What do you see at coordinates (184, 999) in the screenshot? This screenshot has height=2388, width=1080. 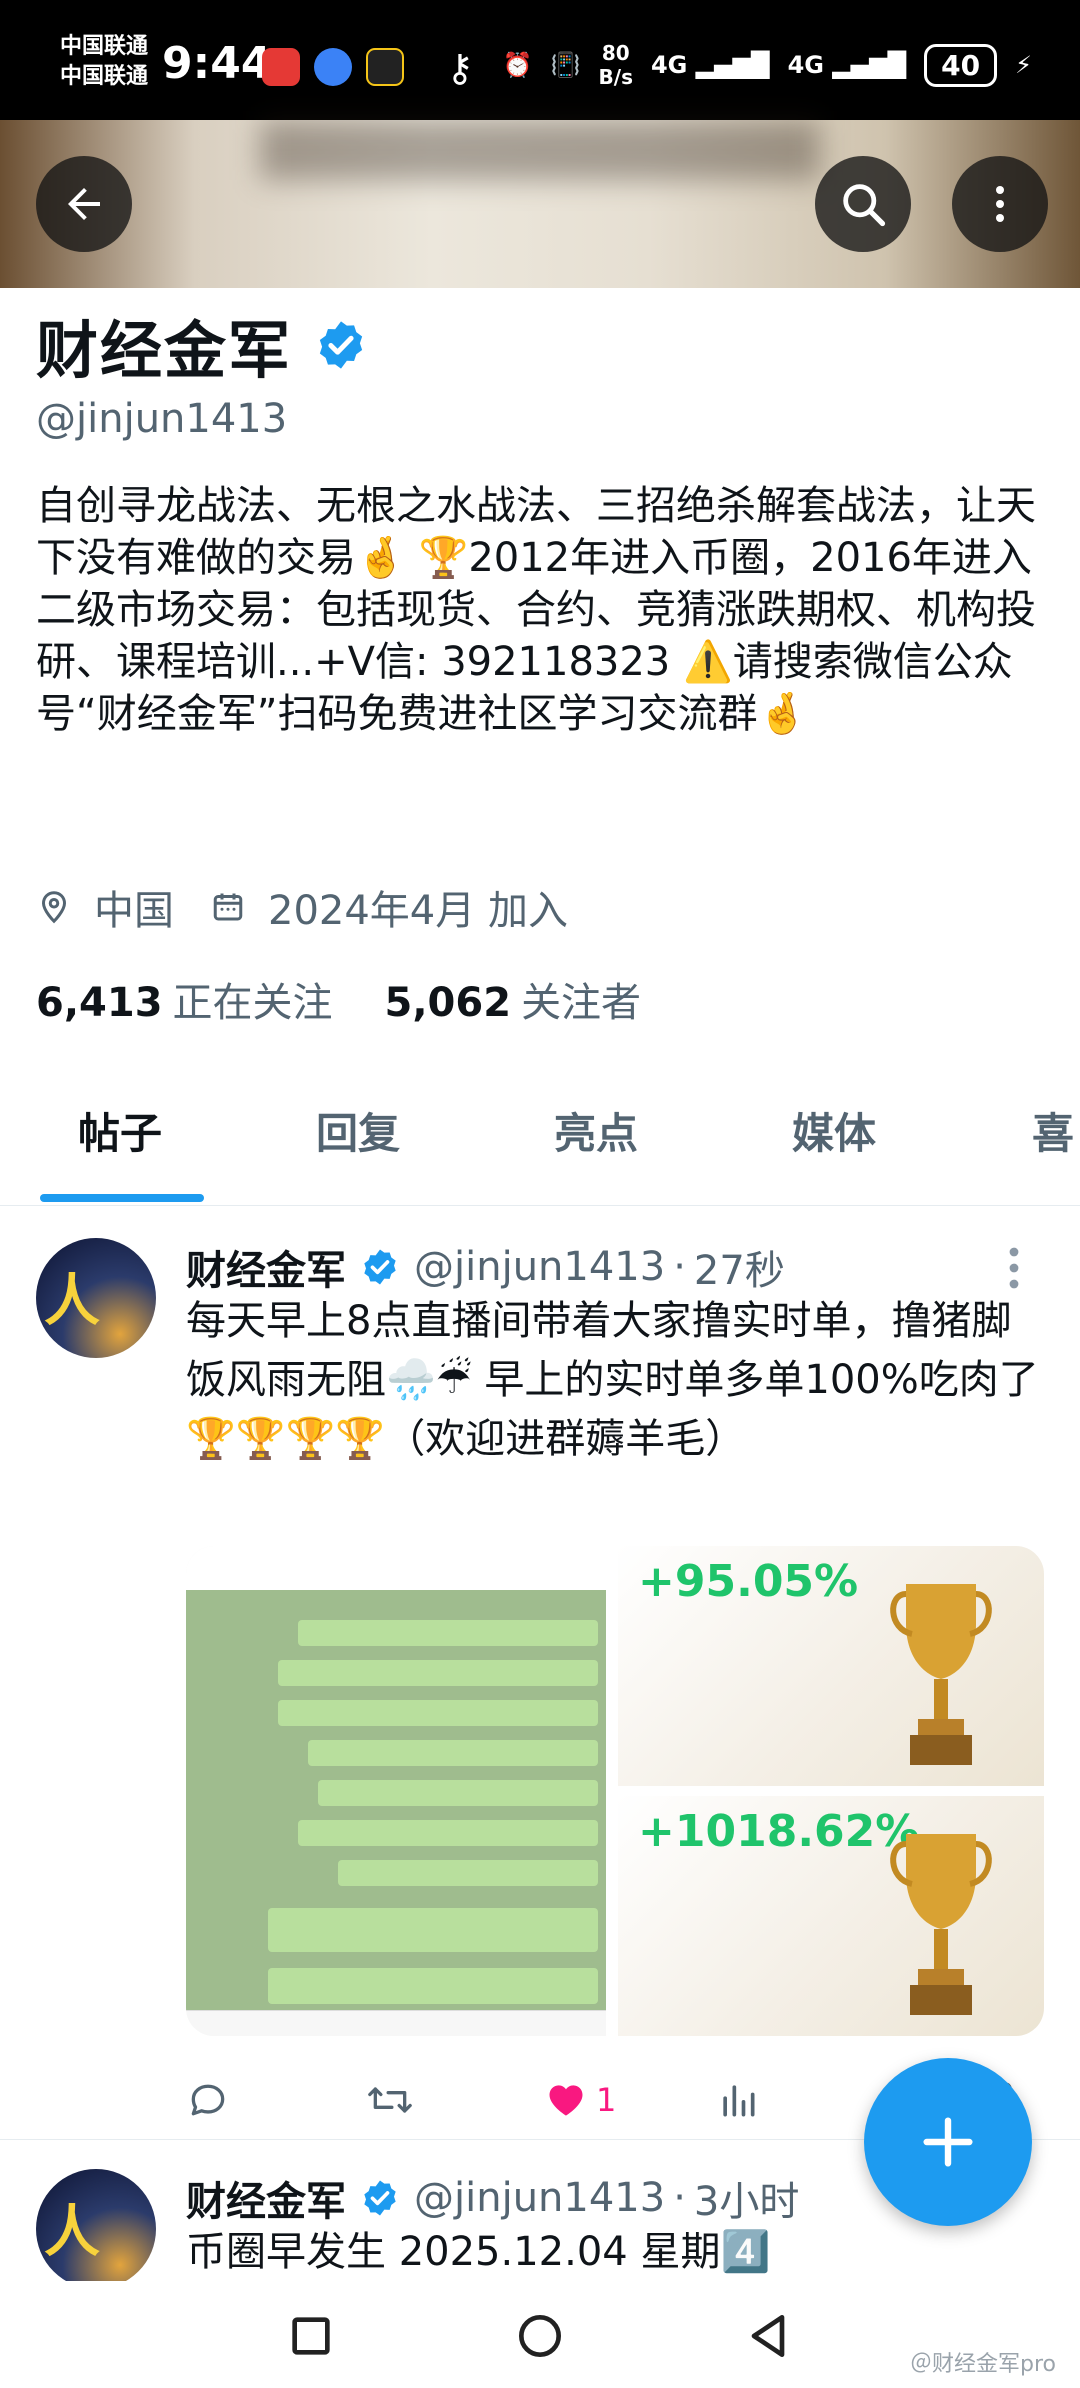 I see `following-stat: 6,413 正在关注` at bounding box center [184, 999].